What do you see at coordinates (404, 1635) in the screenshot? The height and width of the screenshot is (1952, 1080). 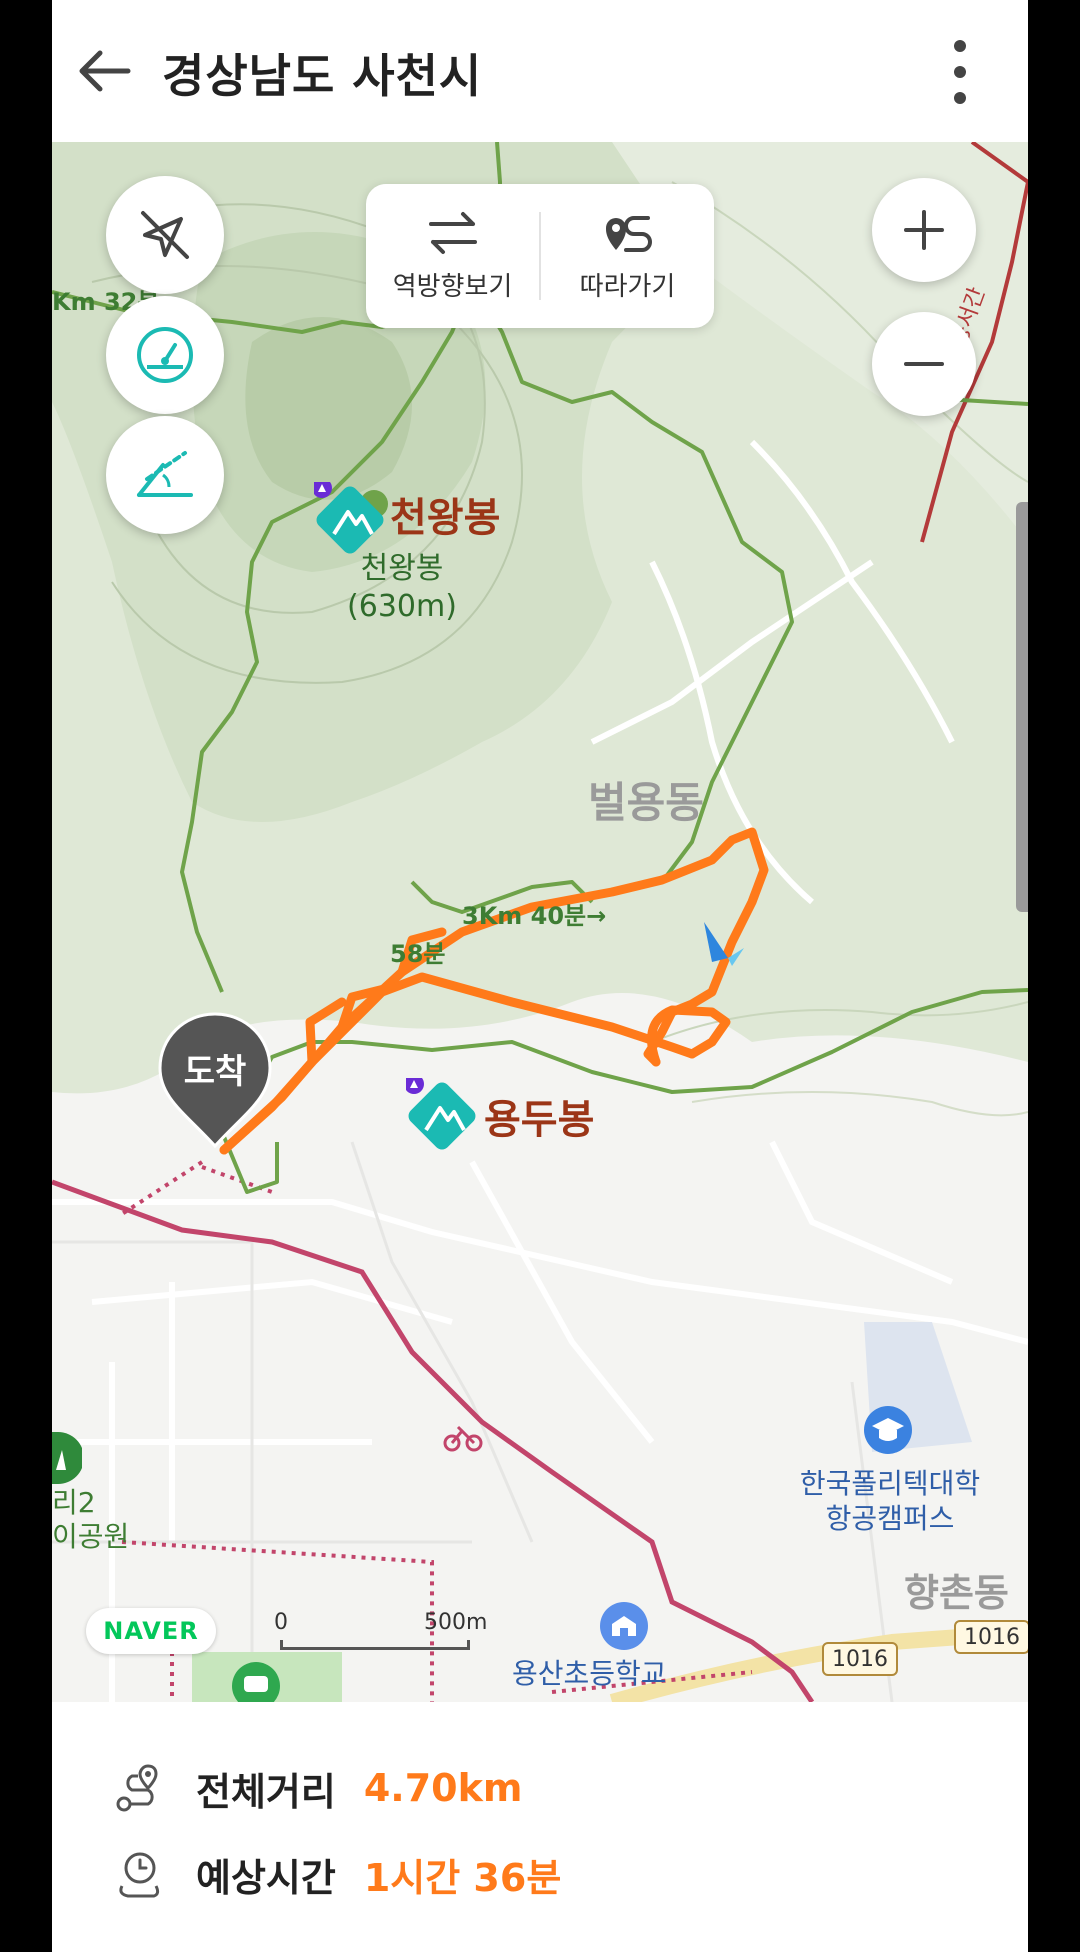 I see `map-scale-bar: 0 500m` at bounding box center [404, 1635].